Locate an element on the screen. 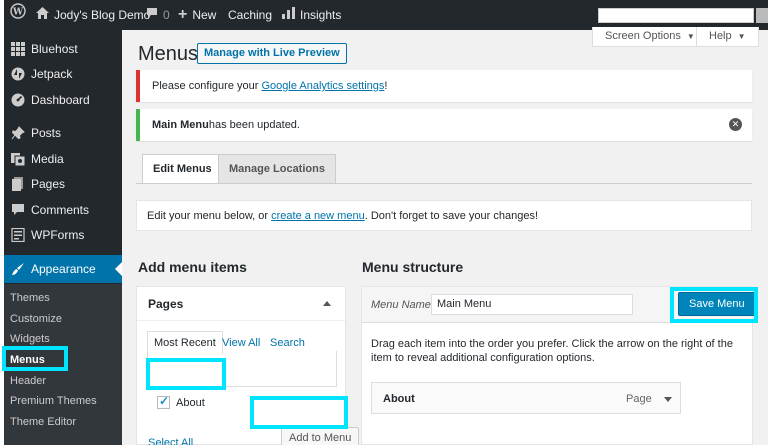 The image size is (768, 445). select-all-link: Select All is located at coordinates (170, 441).